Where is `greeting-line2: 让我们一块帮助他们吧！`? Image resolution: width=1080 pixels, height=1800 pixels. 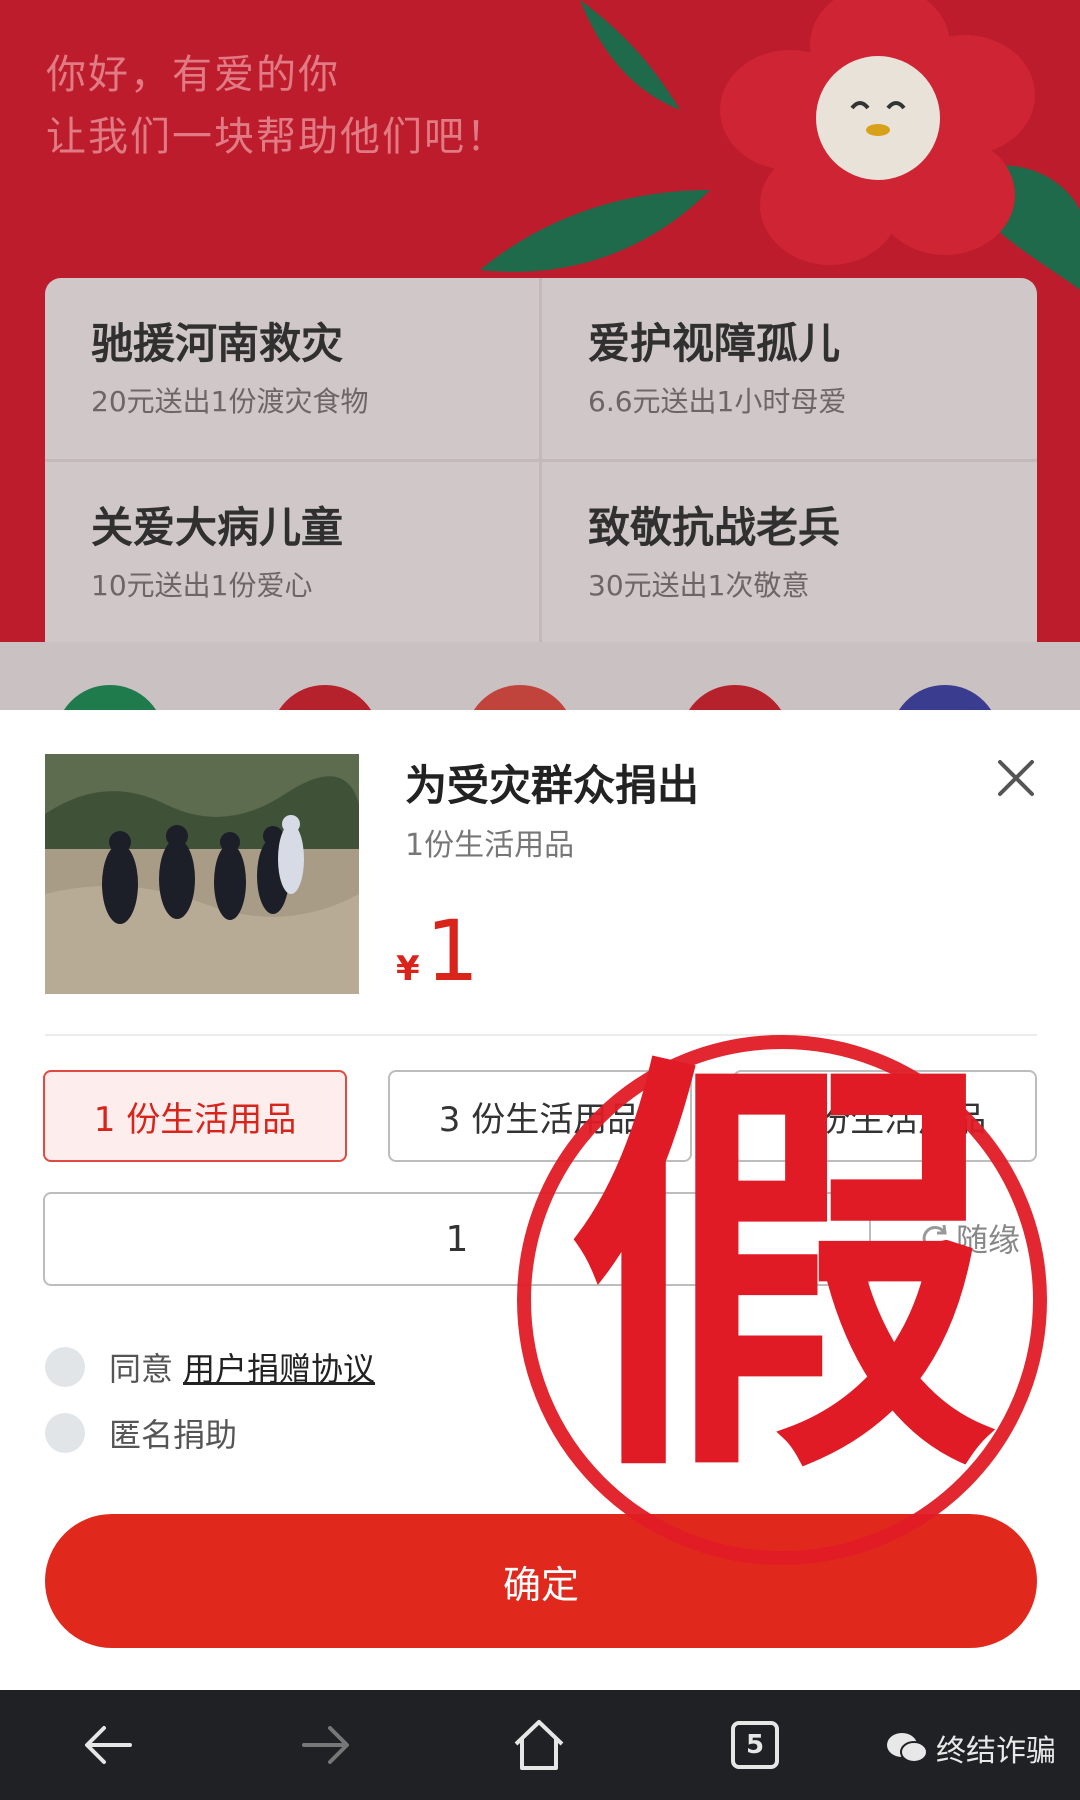 greeting-line2: 让我们一块帮助他们吧！ is located at coordinates (277, 137).